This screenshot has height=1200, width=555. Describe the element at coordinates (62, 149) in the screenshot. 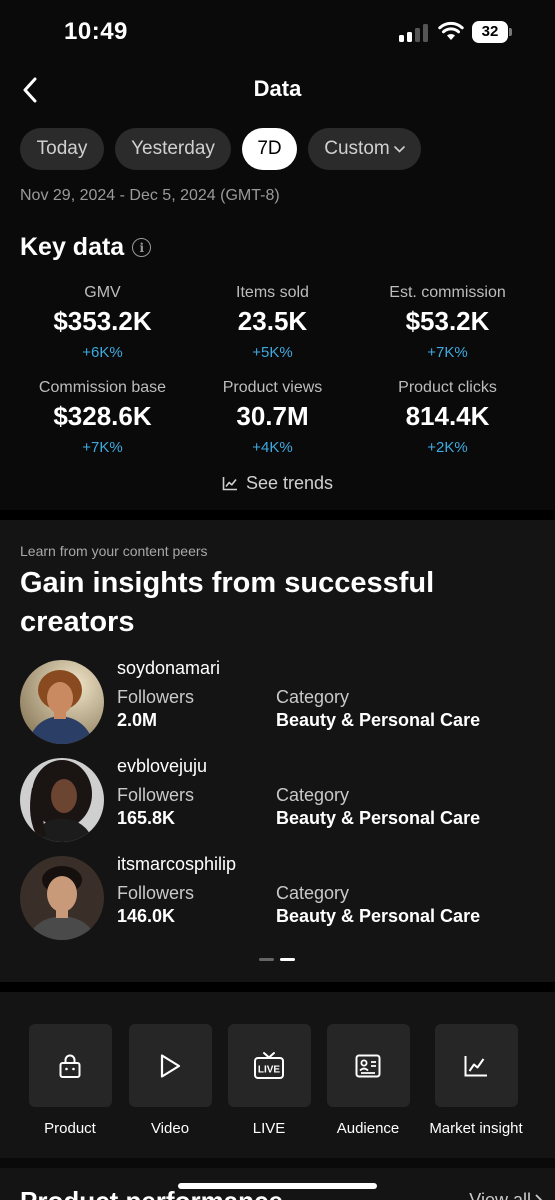

I see `filter-today: Today` at that location.